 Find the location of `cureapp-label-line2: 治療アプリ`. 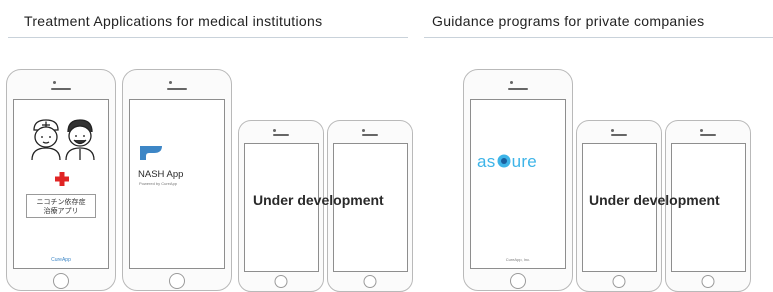

cureapp-label-line2: 治療アプリ is located at coordinates (61, 211).